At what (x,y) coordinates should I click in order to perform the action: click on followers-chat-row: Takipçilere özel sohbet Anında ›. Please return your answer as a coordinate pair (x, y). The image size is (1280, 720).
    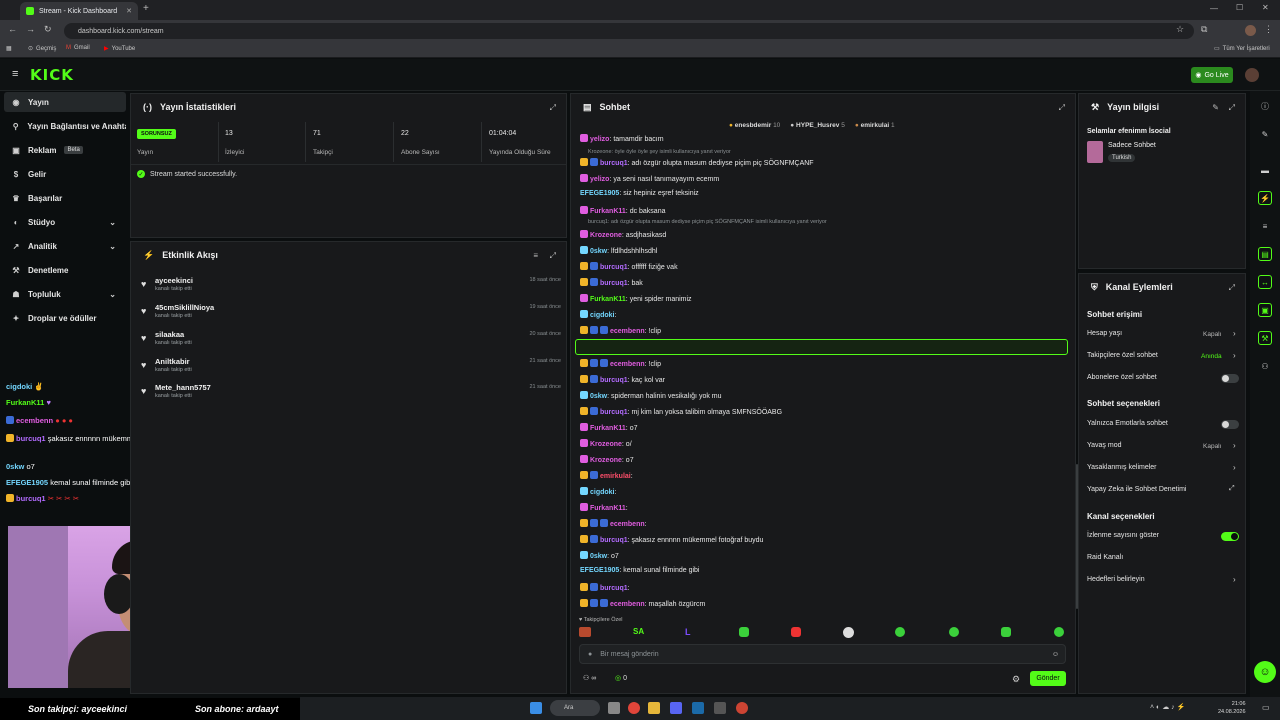
    Looking at the image, I should click on (1162, 357).